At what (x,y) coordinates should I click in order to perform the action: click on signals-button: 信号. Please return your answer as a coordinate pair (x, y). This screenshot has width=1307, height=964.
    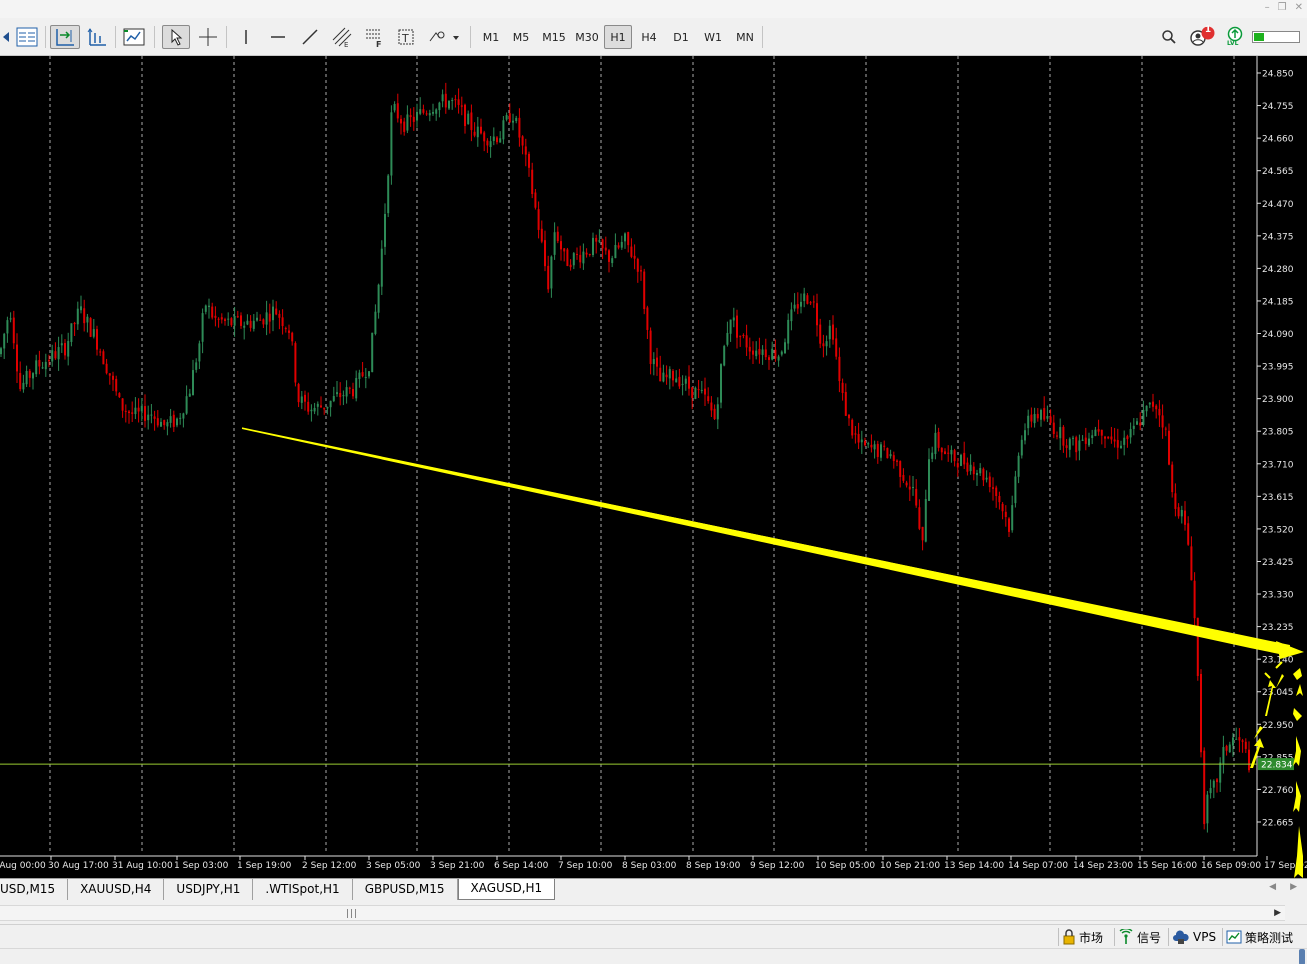
    Looking at the image, I should click on (1139, 937).